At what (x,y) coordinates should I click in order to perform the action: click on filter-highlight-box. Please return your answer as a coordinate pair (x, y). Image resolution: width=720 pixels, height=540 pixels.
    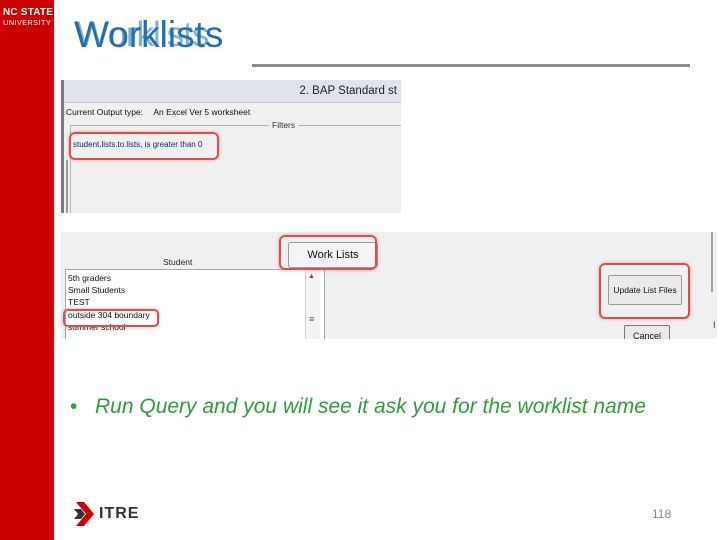
    Looking at the image, I should click on (144, 146).